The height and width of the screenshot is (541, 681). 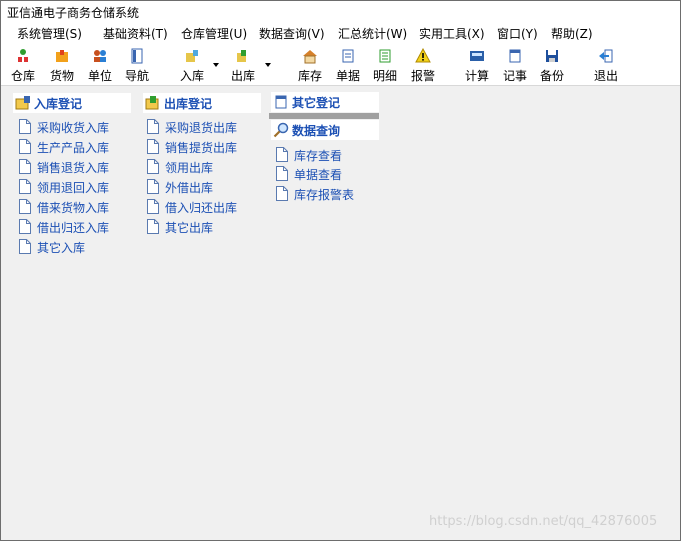 I want to click on menu-window: 窗口(Y), so click(x=517, y=33).